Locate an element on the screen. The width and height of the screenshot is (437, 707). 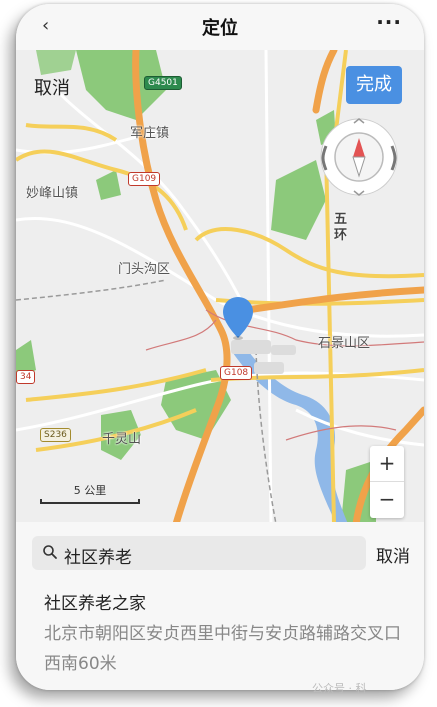
zoom-control: + − is located at coordinates (387, 482).